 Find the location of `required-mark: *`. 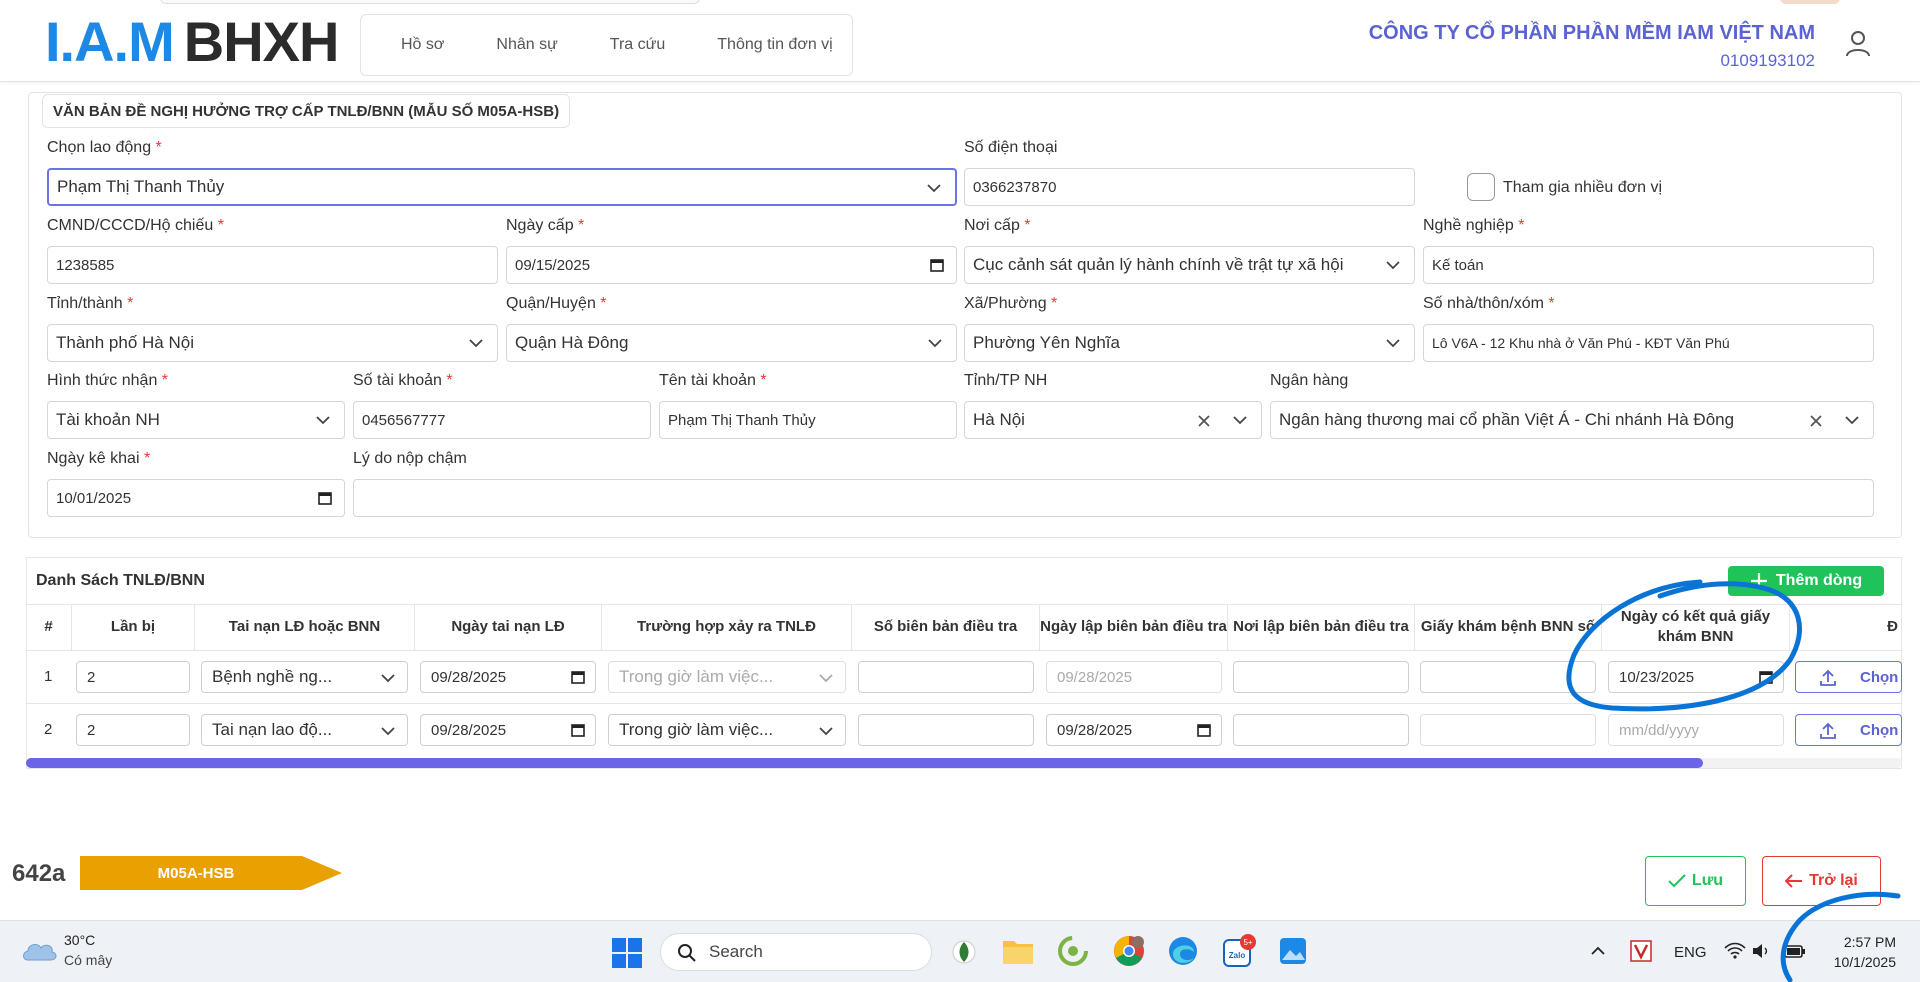

required-mark: * is located at coordinates (1551, 303).